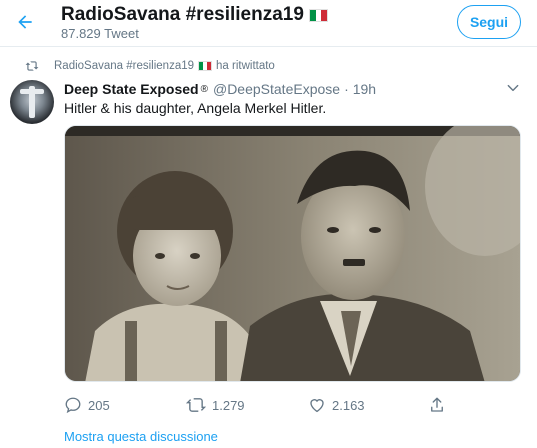 The image size is (537, 448). I want to click on retweet-context: RadioSavana #resilienza19 ha ritwittato, so click(150, 66).